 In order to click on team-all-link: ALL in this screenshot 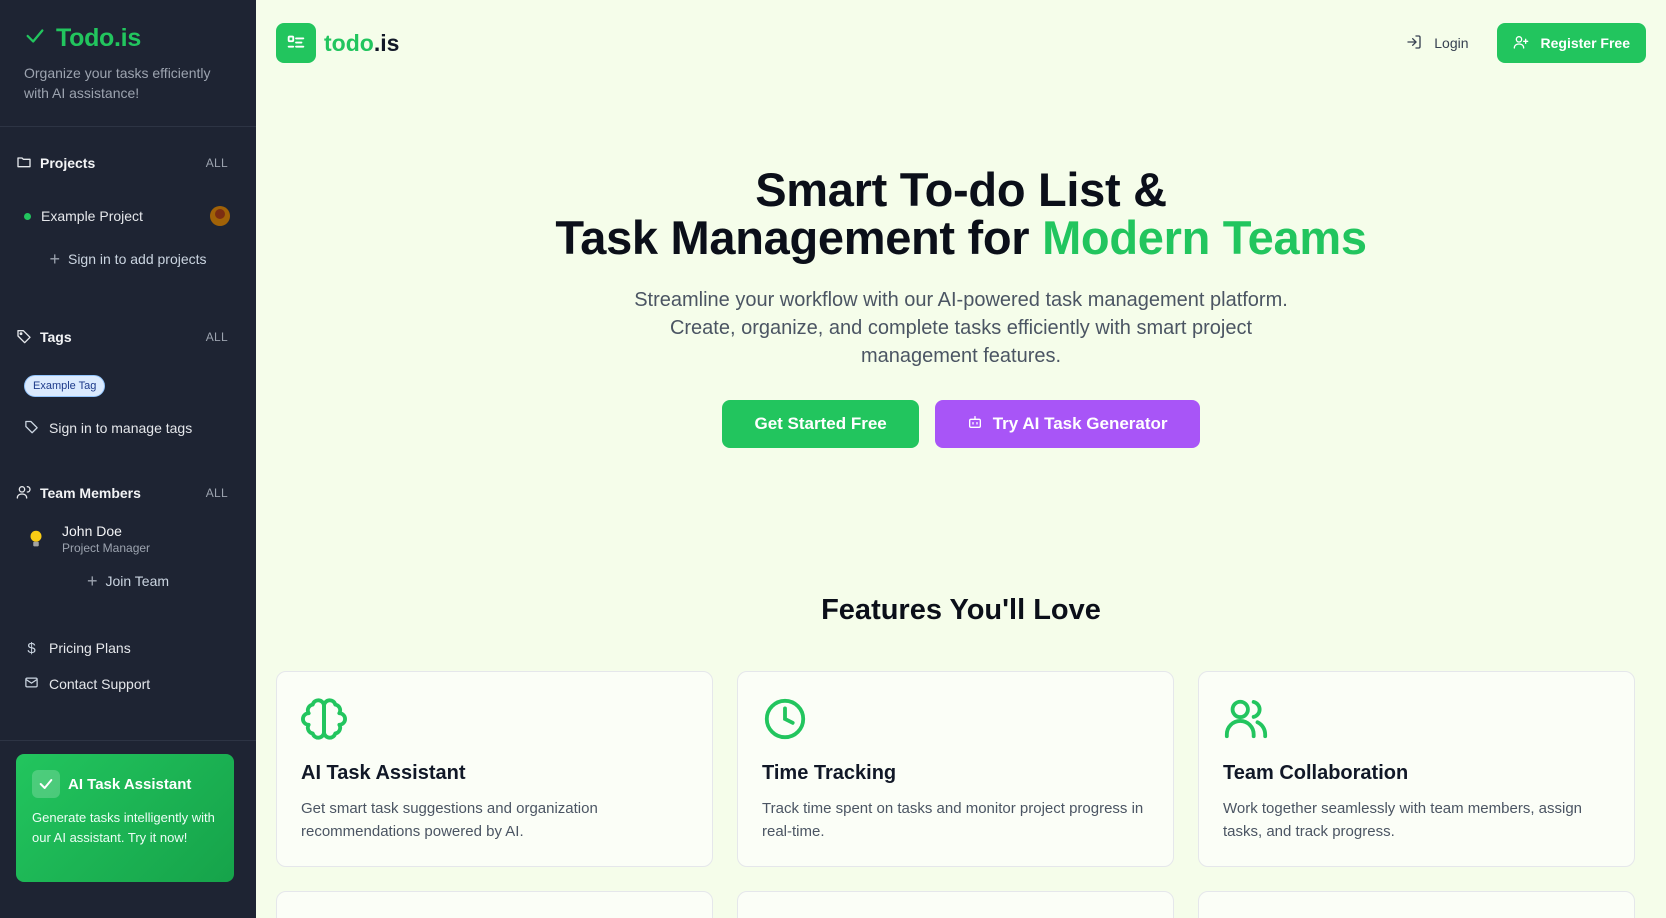, I will do `click(223, 493)`.